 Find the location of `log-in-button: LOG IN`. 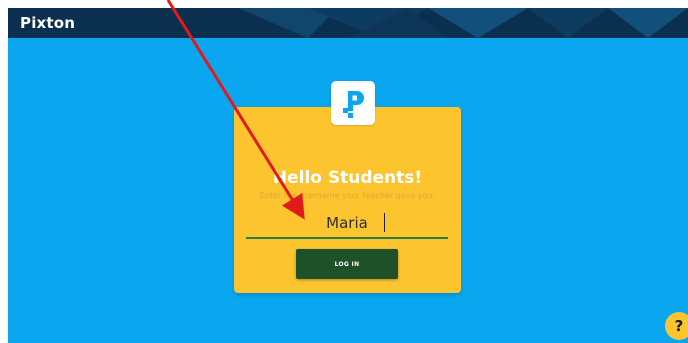

log-in-button: LOG IN is located at coordinates (347, 264).